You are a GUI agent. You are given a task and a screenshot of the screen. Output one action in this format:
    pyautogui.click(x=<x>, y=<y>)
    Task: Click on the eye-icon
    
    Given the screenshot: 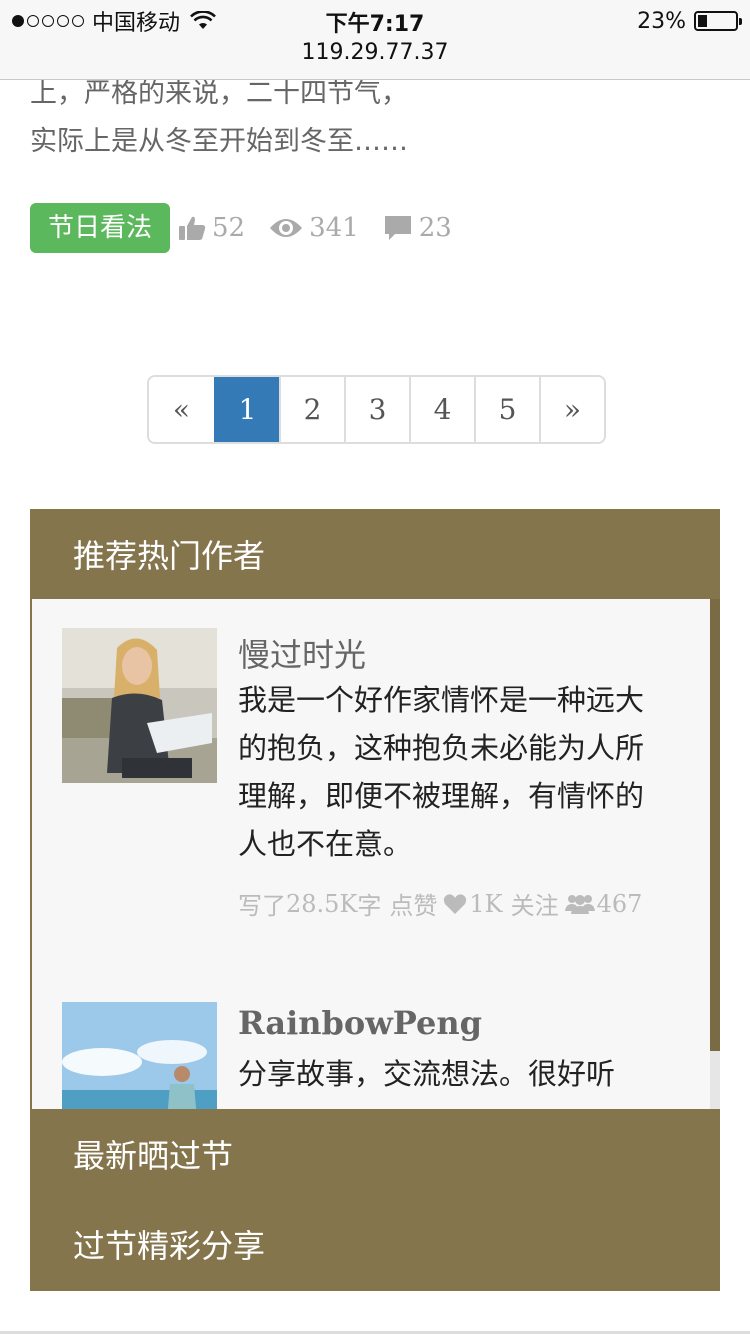 What is the action you would take?
    pyautogui.click(x=286, y=228)
    